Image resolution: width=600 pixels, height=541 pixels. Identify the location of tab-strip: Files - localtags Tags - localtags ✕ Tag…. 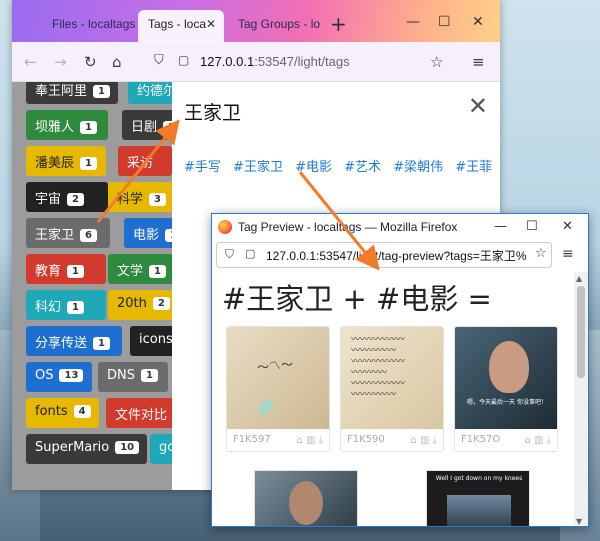
(256, 21).